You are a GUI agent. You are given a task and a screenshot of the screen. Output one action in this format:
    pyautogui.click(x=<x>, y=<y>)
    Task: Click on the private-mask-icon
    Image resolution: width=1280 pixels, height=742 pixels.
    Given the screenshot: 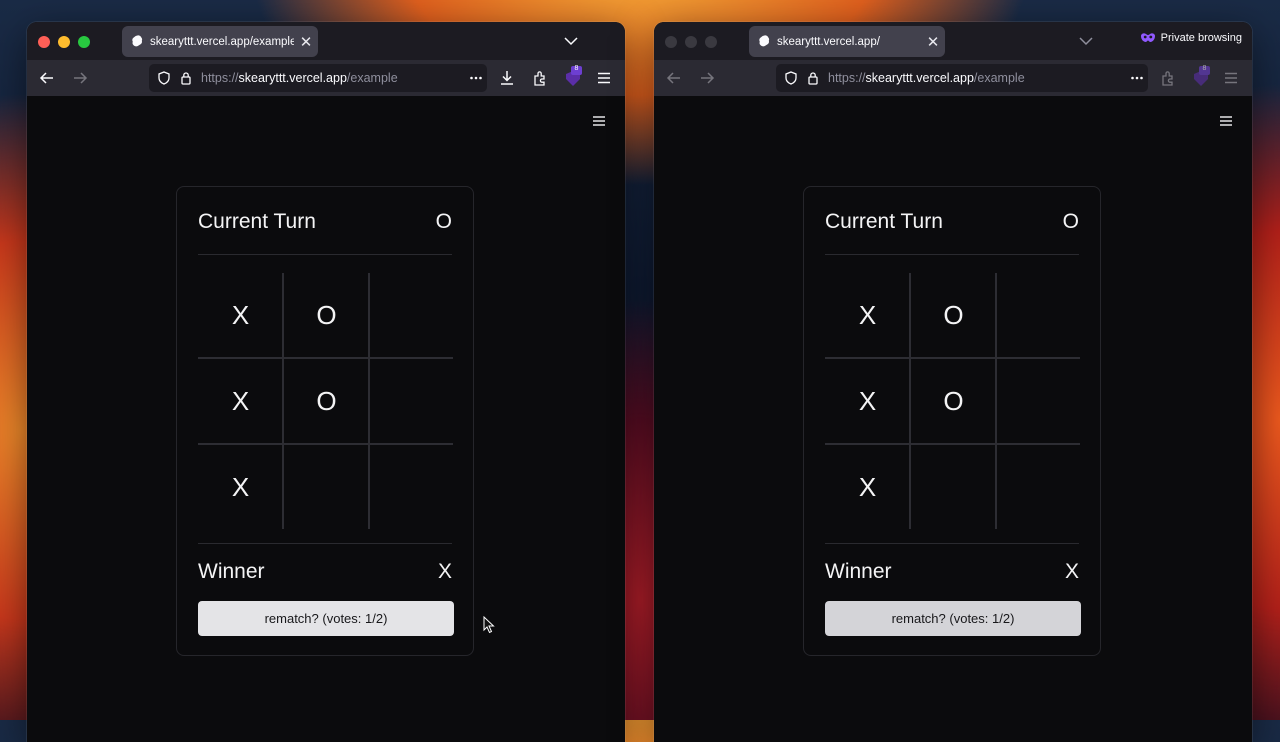 What is the action you would take?
    pyautogui.click(x=1147, y=37)
    